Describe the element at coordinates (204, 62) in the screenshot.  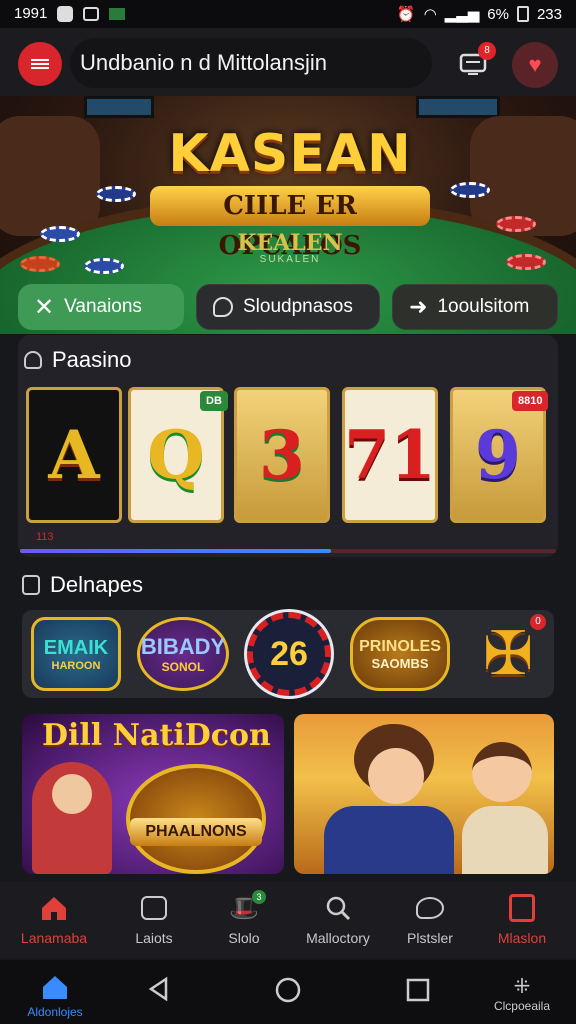
I see `app-title: Undbanio n d Mittolansjin` at that location.